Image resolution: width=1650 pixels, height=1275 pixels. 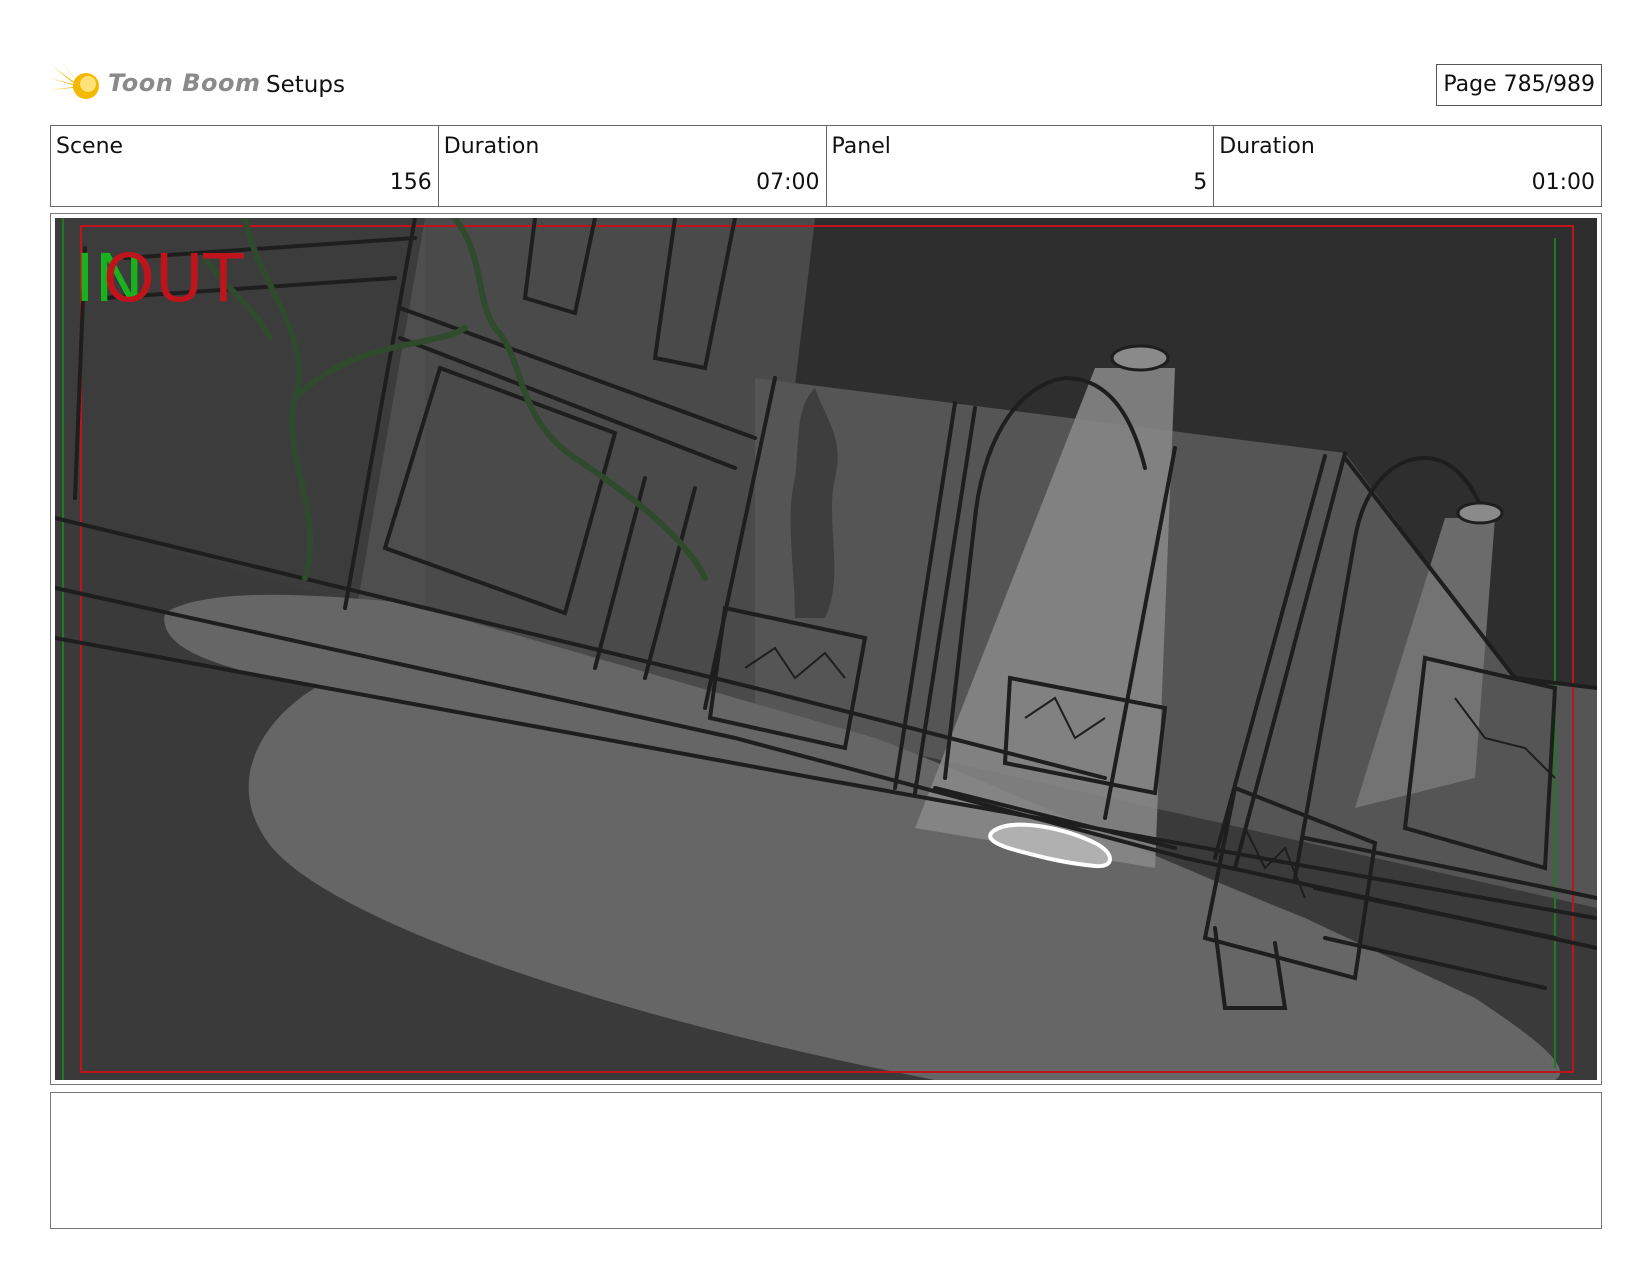 What do you see at coordinates (184, 83) in the screenshot?
I see `logo-text: Toon Boom` at bounding box center [184, 83].